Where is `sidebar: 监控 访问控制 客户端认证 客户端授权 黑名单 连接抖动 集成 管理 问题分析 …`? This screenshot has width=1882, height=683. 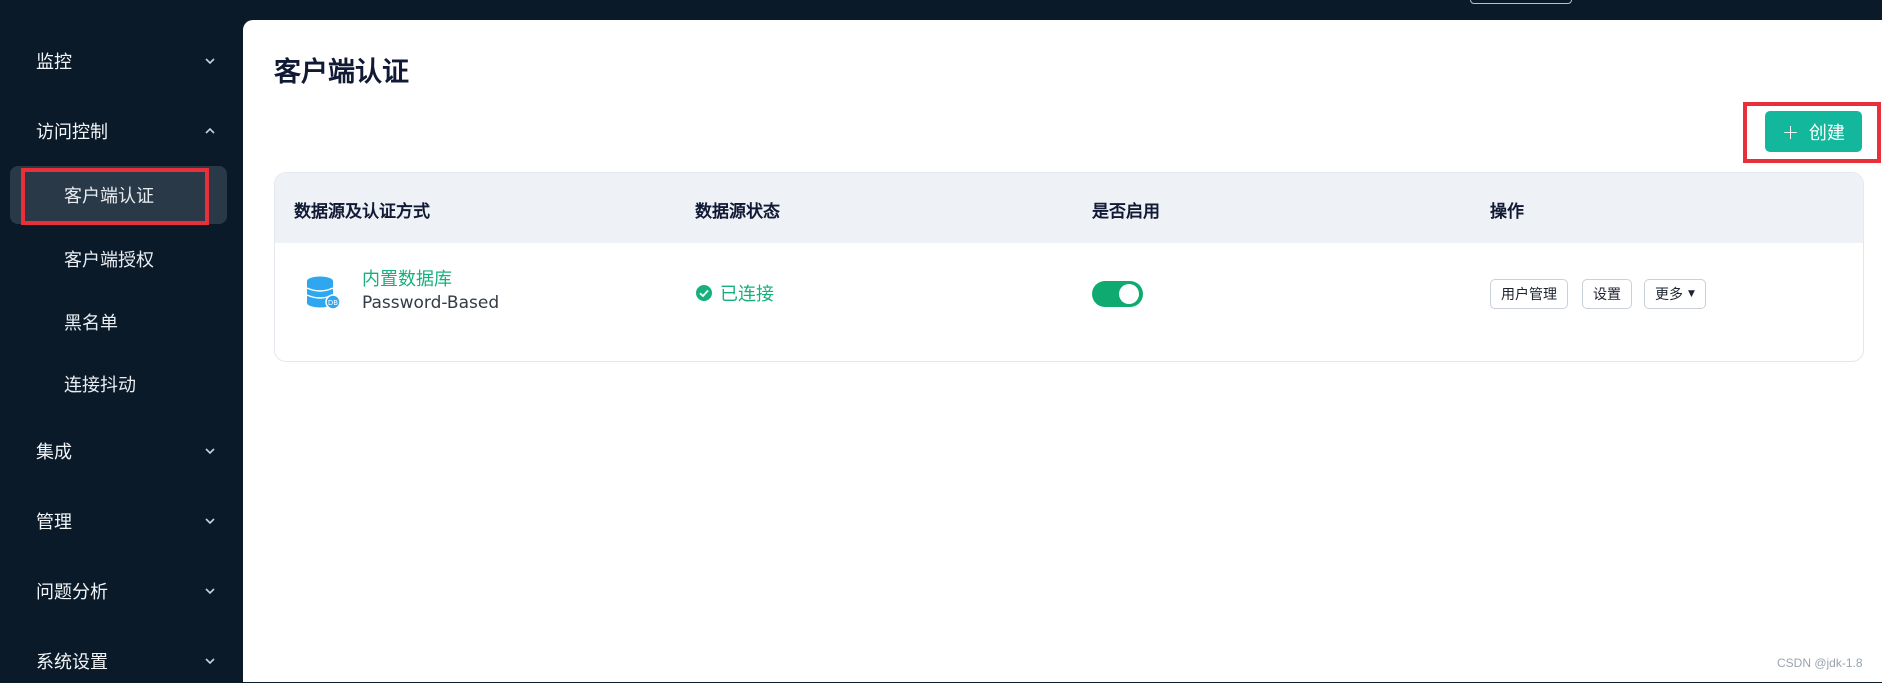 sidebar: 监控 访问控制 客户端认证 客户端授权 黑名单 连接抖动 集成 管理 问题分析 … is located at coordinates (121, 351).